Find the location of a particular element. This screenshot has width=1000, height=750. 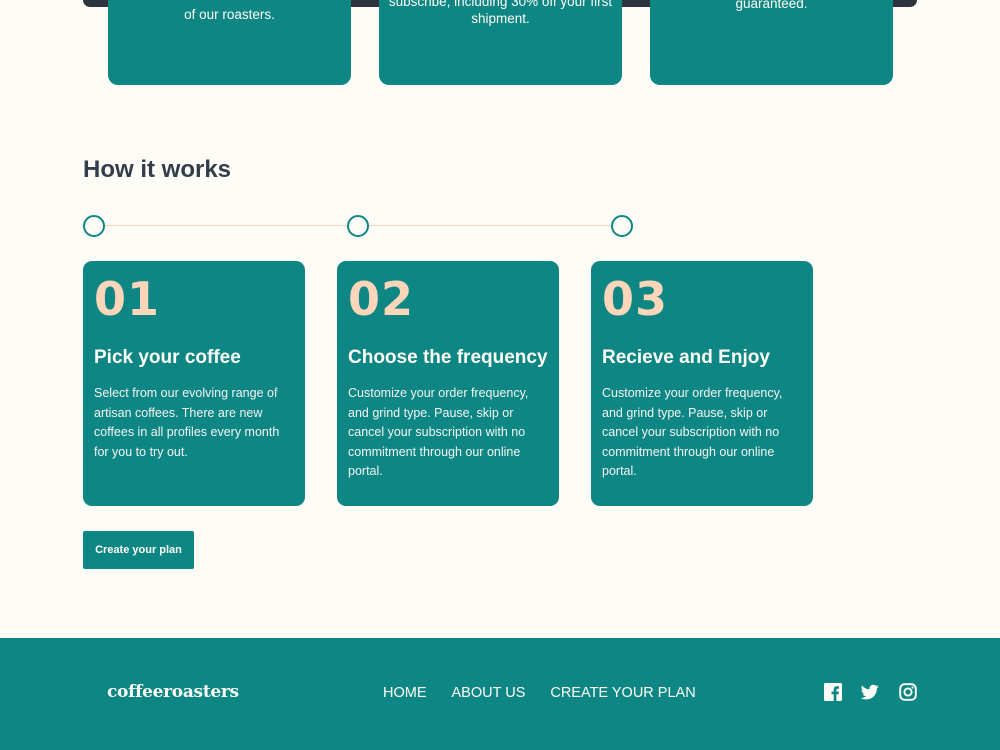

section-title: How it works is located at coordinates (157, 169).